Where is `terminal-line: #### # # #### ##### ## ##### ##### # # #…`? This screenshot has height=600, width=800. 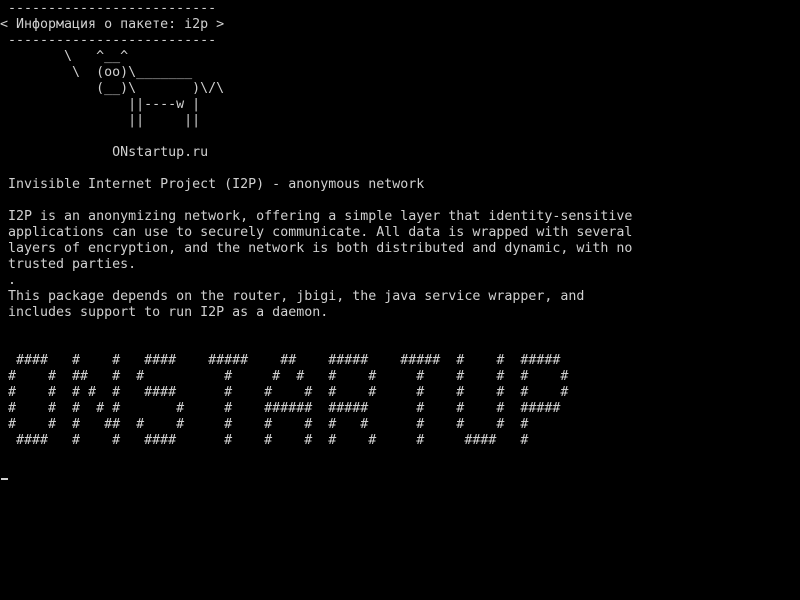
terminal-line: #### # # #### ##### ## ##### ##### # # #… is located at coordinates (280, 360).